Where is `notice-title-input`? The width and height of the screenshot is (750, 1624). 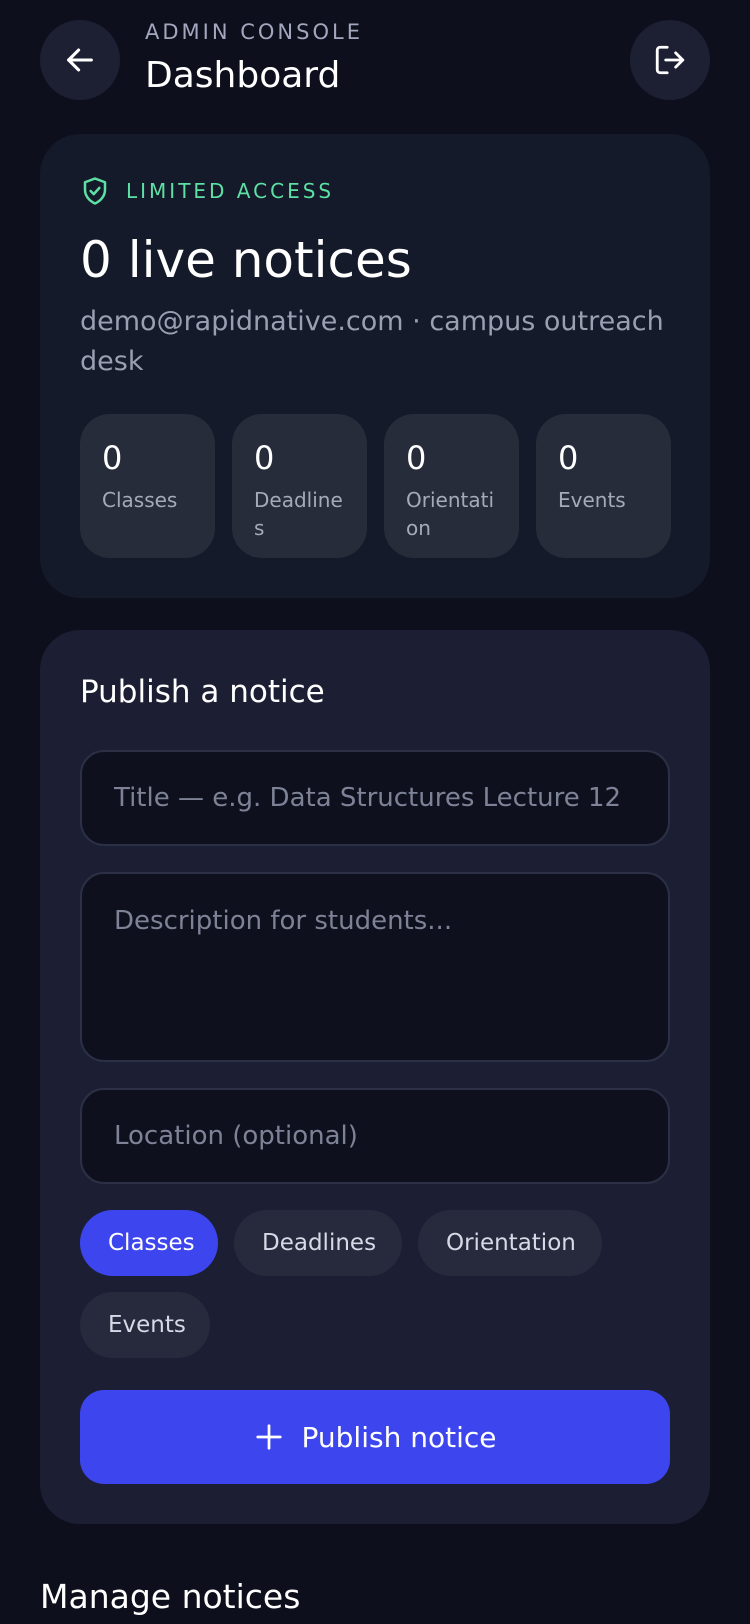
notice-title-input is located at coordinates (375, 798).